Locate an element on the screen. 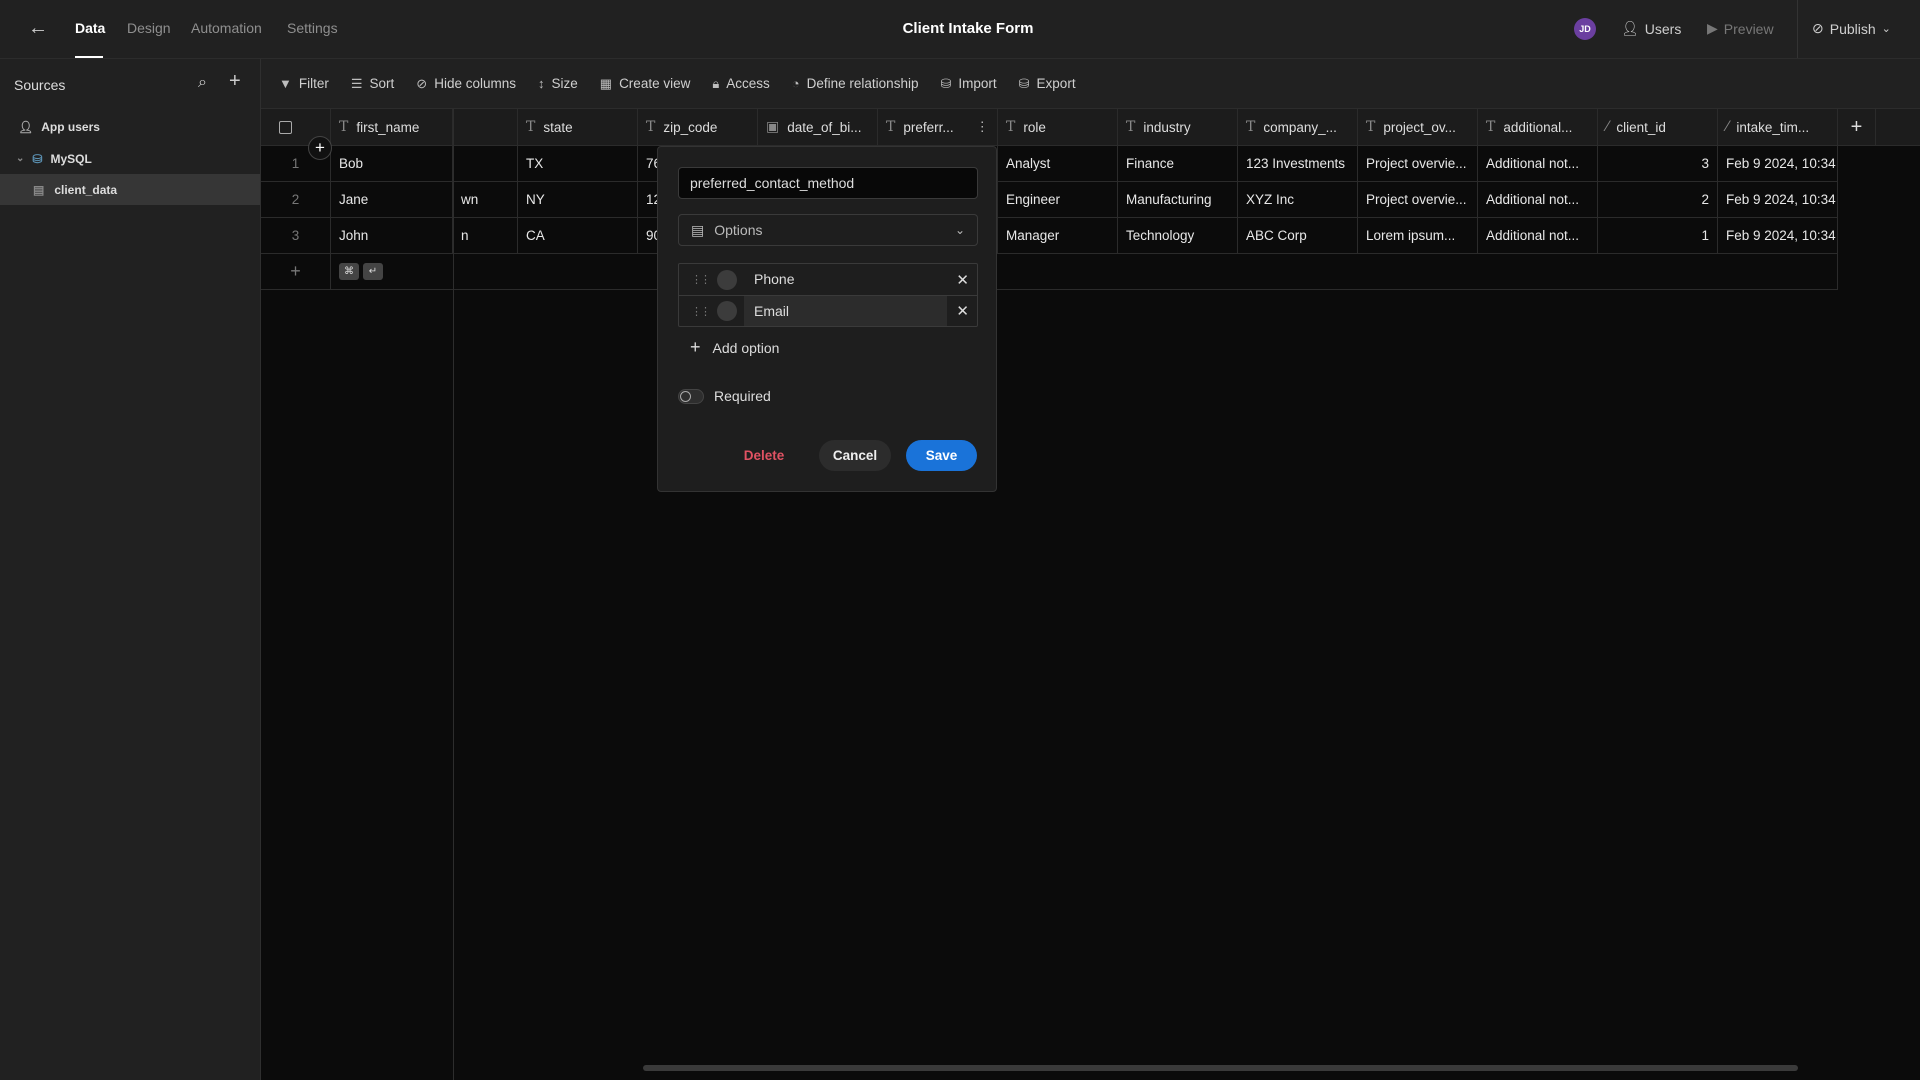  column-header-label: client_id is located at coordinates (1641, 127).